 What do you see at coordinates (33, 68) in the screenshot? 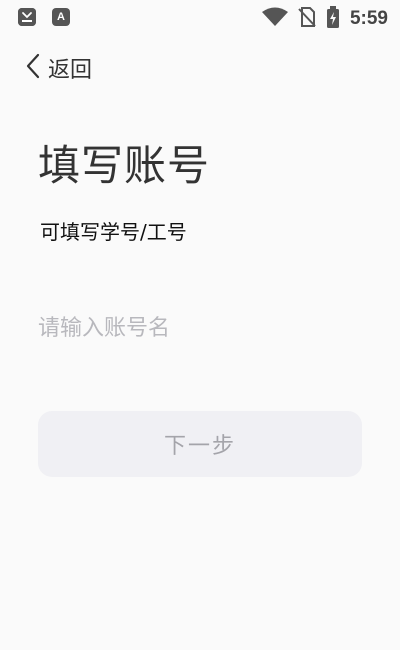
I see `chevron-left-icon` at bounding box center [33, 68].